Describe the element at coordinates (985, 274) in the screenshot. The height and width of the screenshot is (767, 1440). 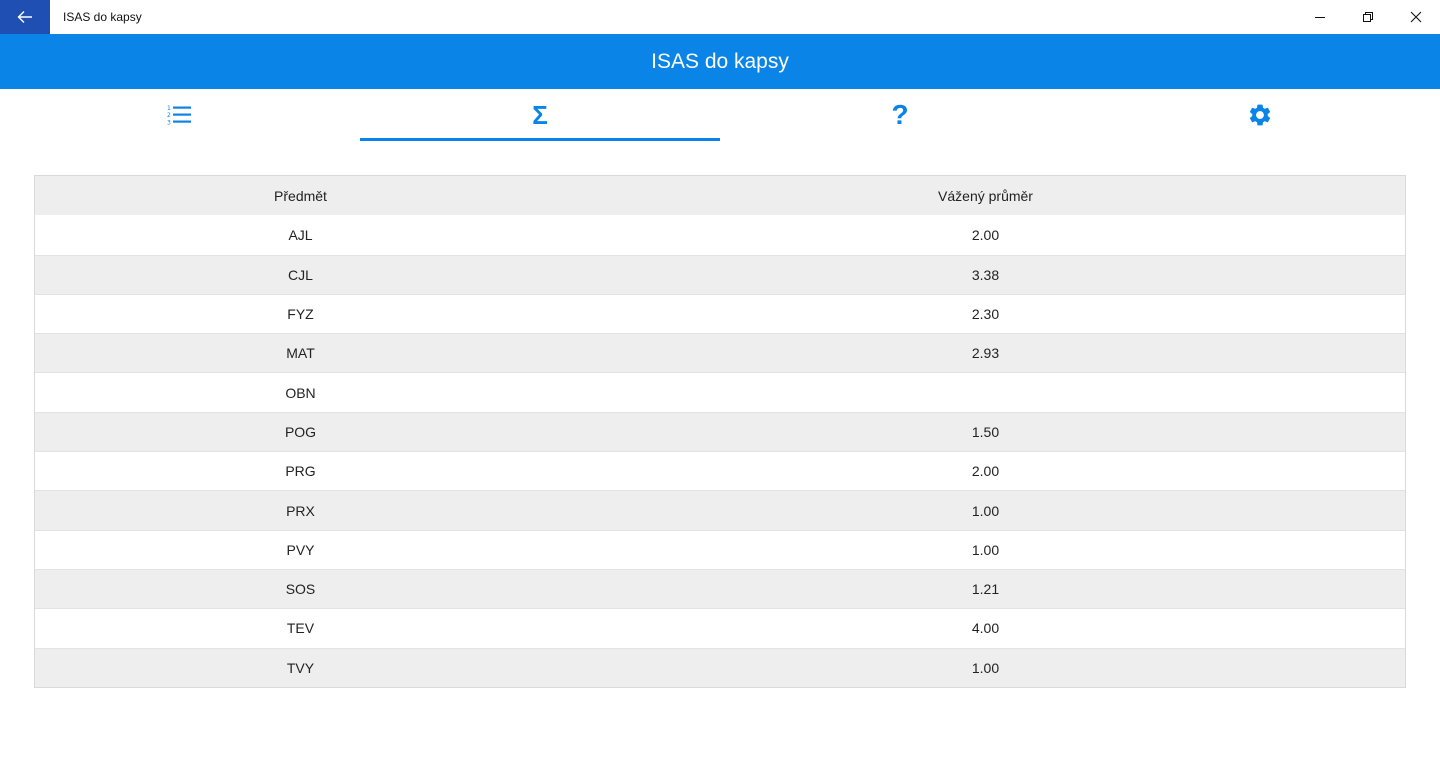
I see `weighted-average-cell: 3.38` at that location.